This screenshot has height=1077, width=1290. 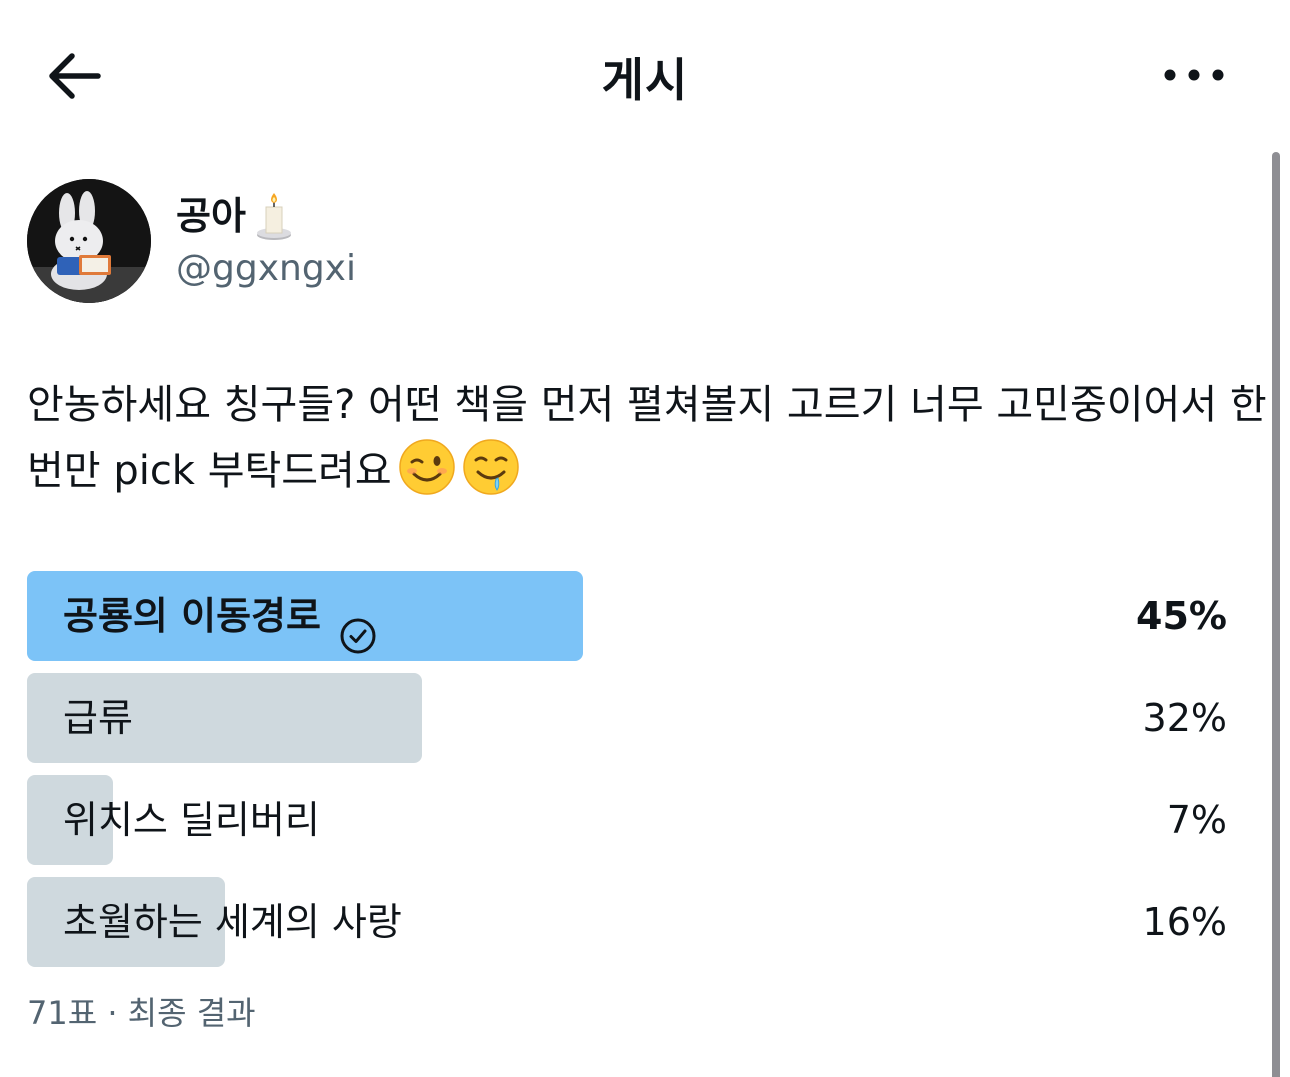 I want to click on poll-option-label: 초월하는 세계의 사랑, so click(x=232, y=922).